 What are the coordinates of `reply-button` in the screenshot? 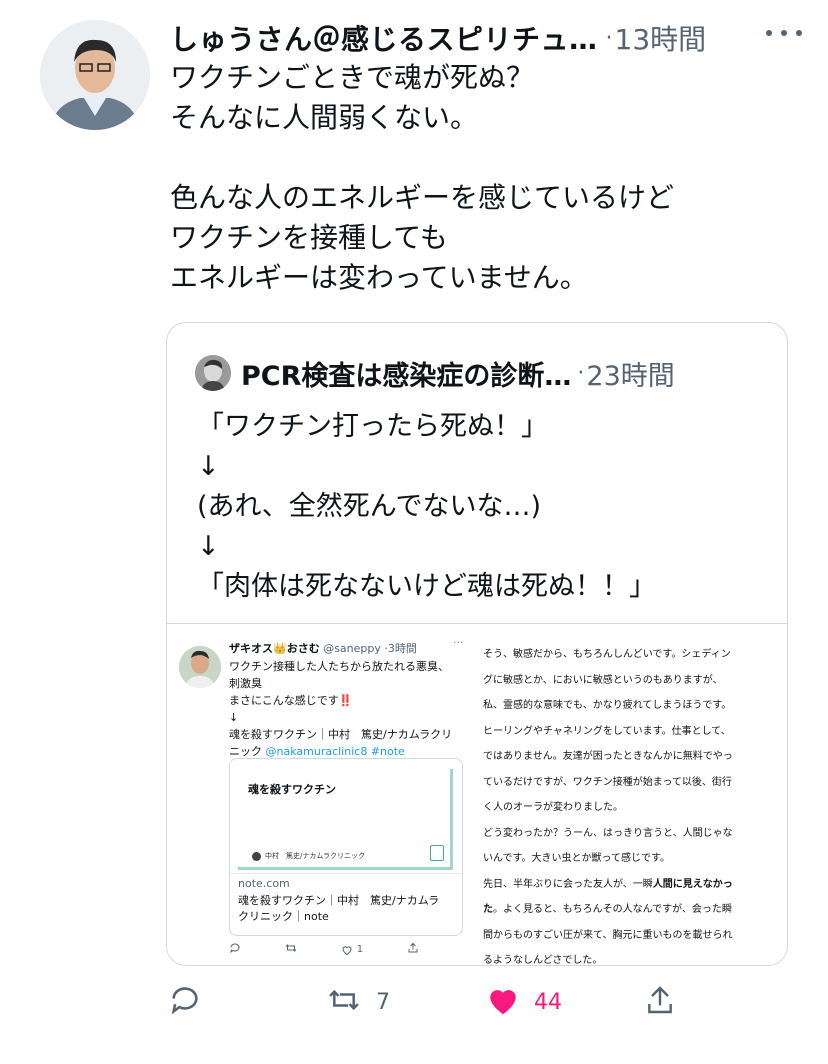 It's located at (185, 1002).